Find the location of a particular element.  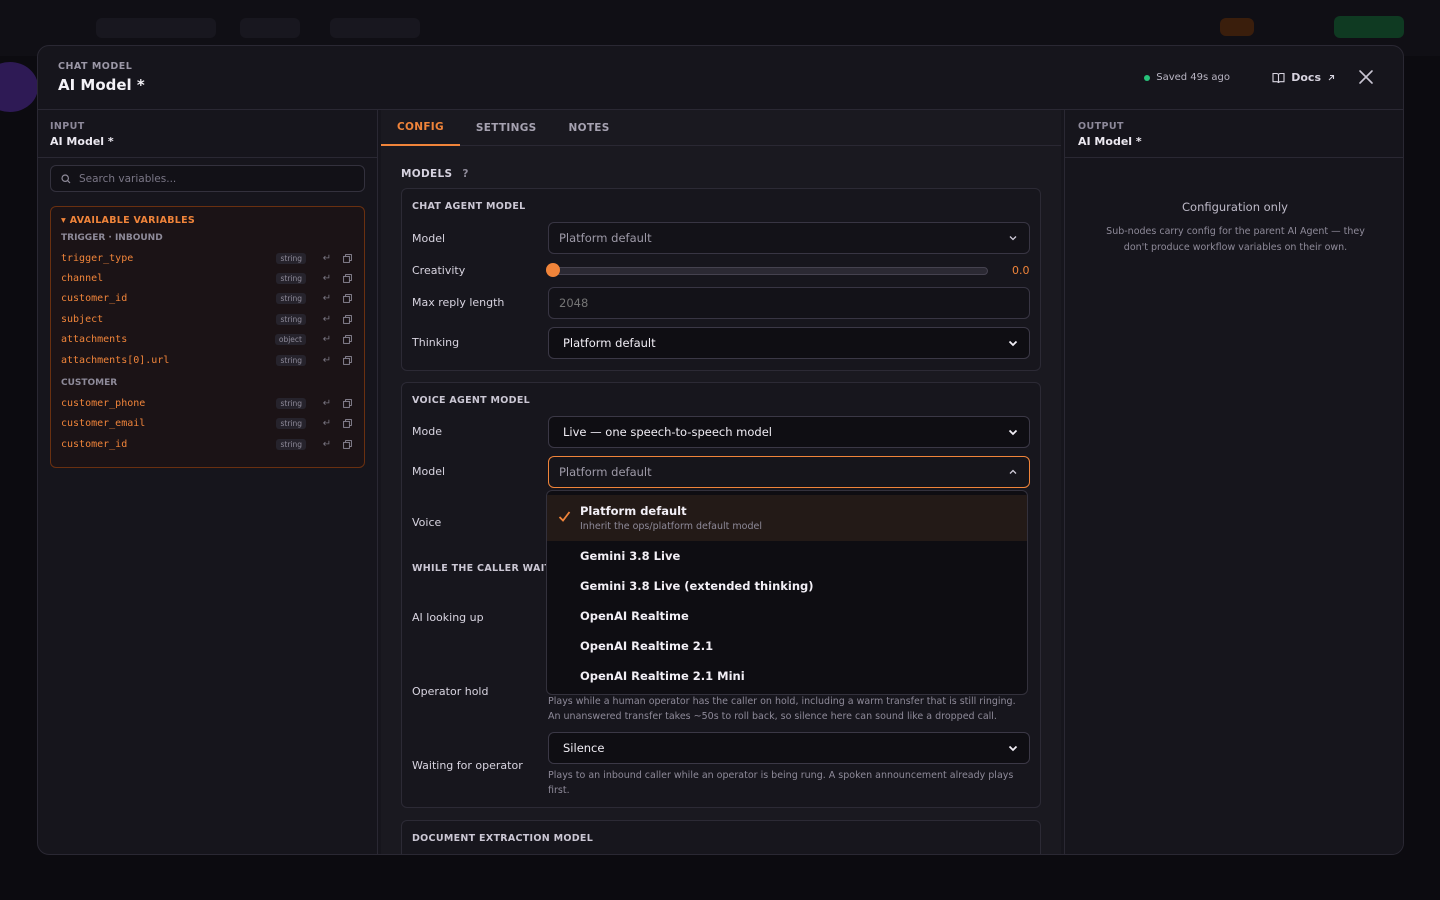

variable-search is located at coordinates (207, 178).